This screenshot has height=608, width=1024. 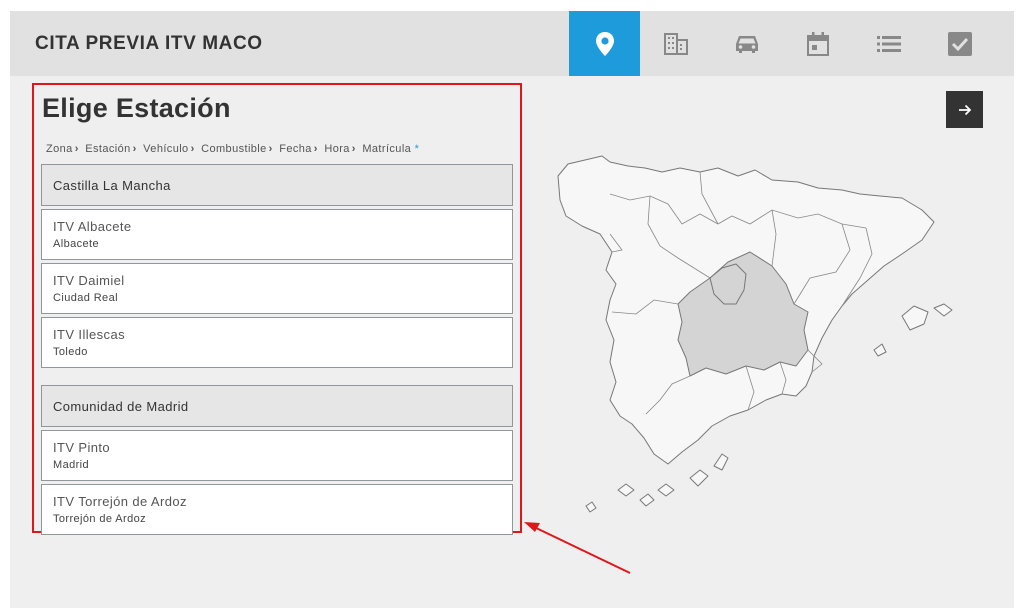 What do you see at coordinates (149, 43) in the screenshot?
I see `app-title: CITA PREVIA ITV MACO` at bounding box center [149, 43].